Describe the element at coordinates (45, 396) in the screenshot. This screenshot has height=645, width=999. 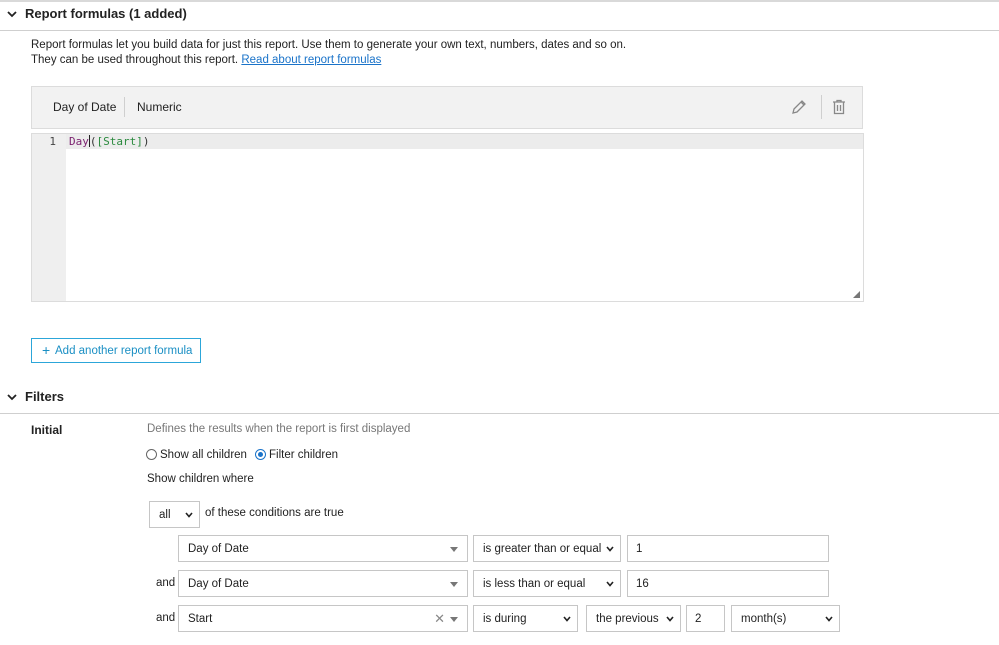
I see `filters-title: Filters` at that location.